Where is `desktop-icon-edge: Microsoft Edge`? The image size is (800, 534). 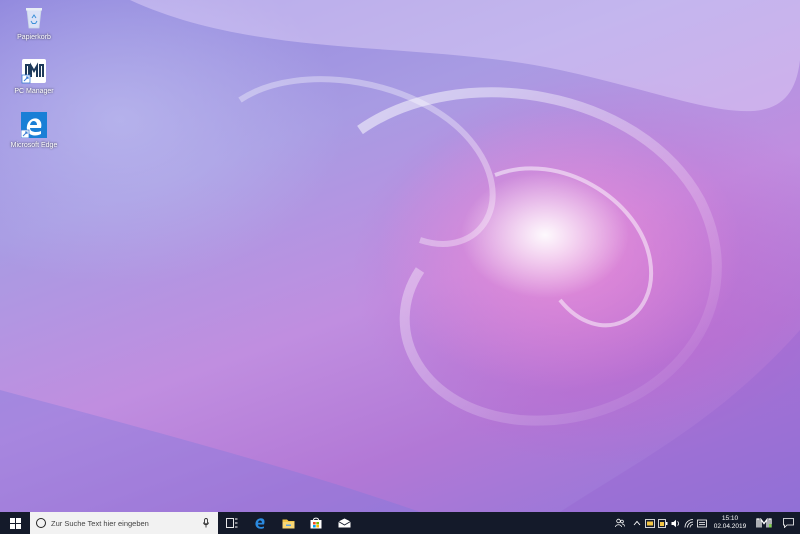 desktop-icon-edge: Microsoft Edge is located at coordinates (34, 131).